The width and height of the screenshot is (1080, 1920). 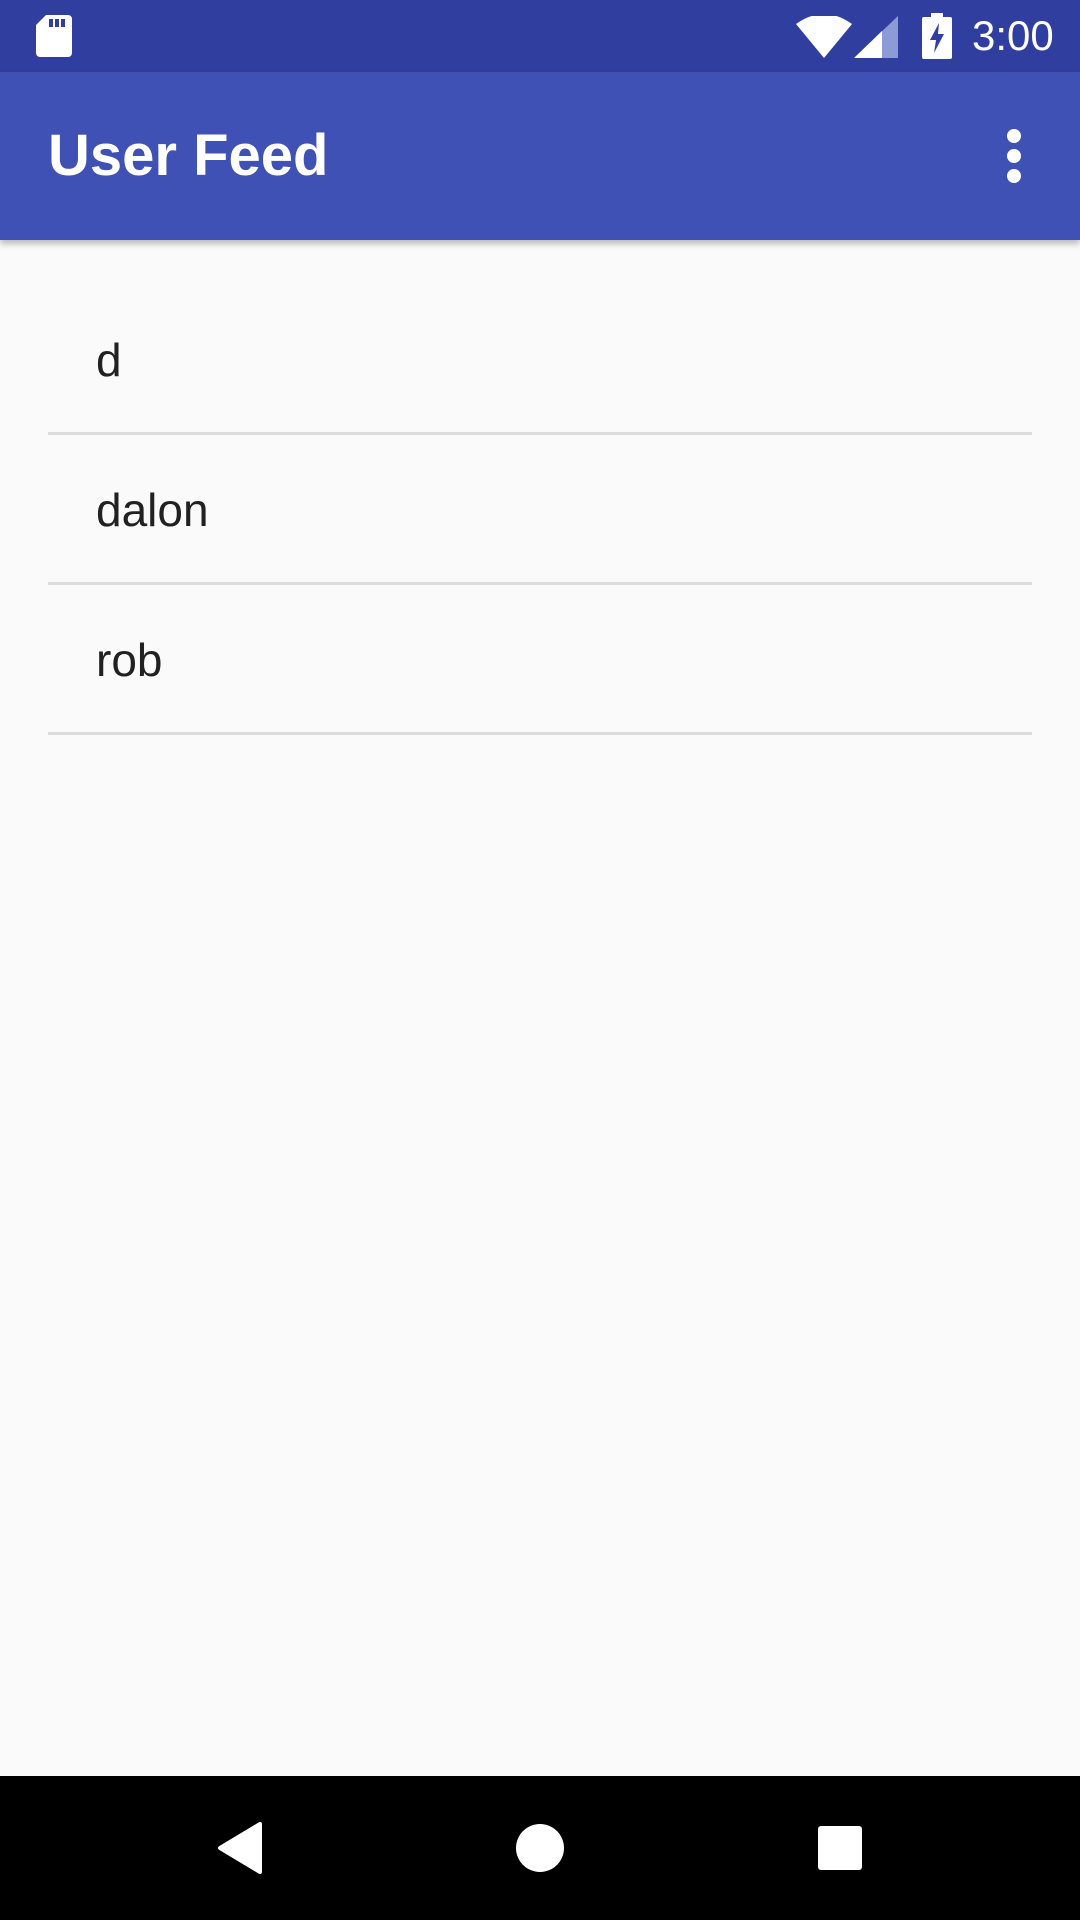 I want to click on list-item: dalon, so click(x=540, y=510).